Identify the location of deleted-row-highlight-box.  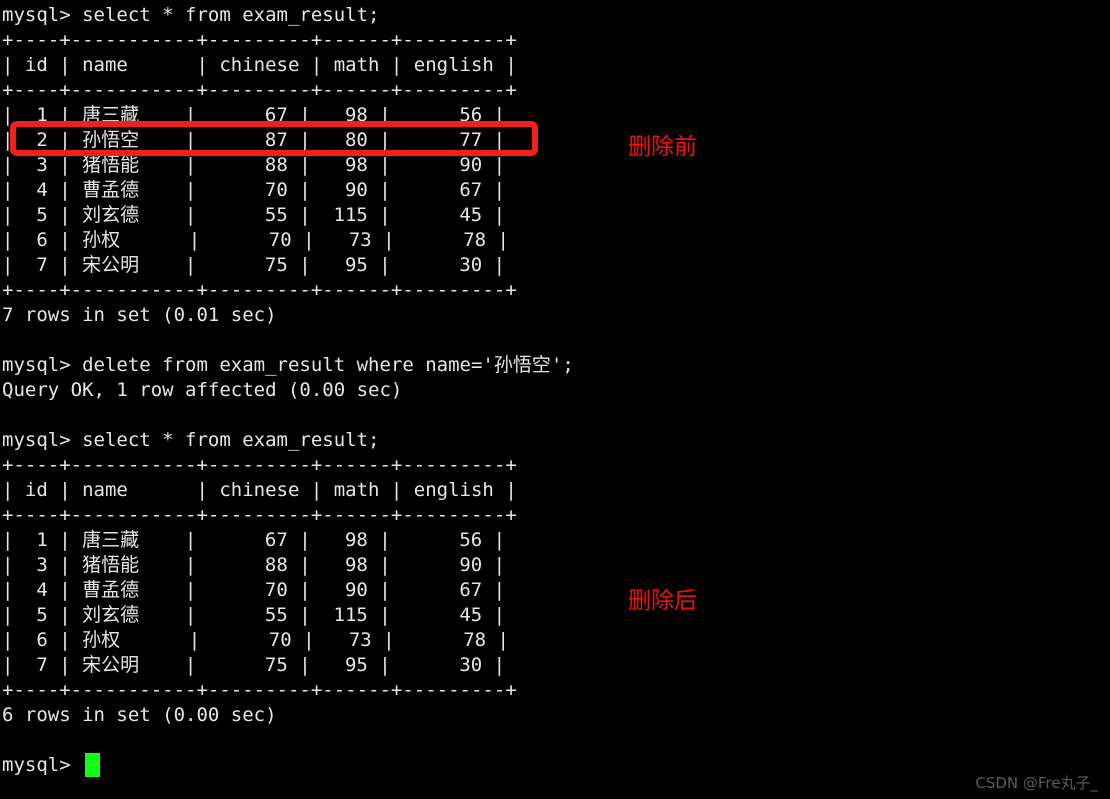
(274, 138).